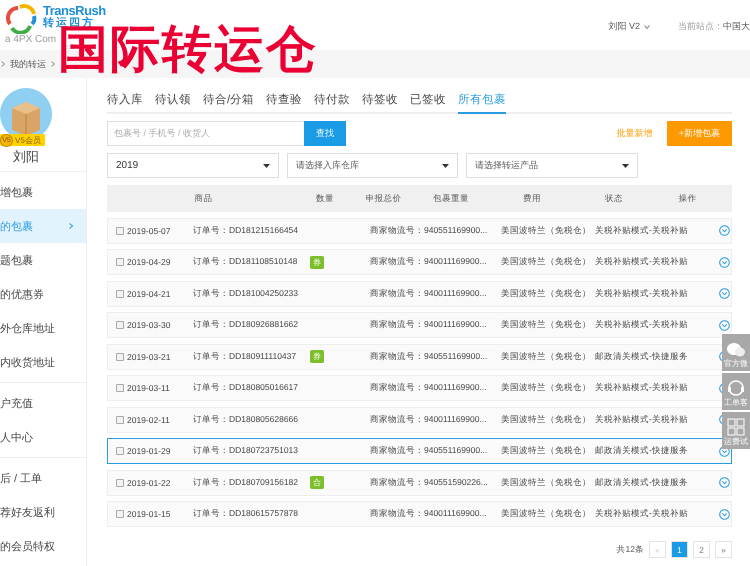 The height and width of the screenshot is (566, 750). What do you see at coordinates (148, 293) in the screenshot?
I see `table-cell: 2019-04-21` at bounding box center [148, 293].